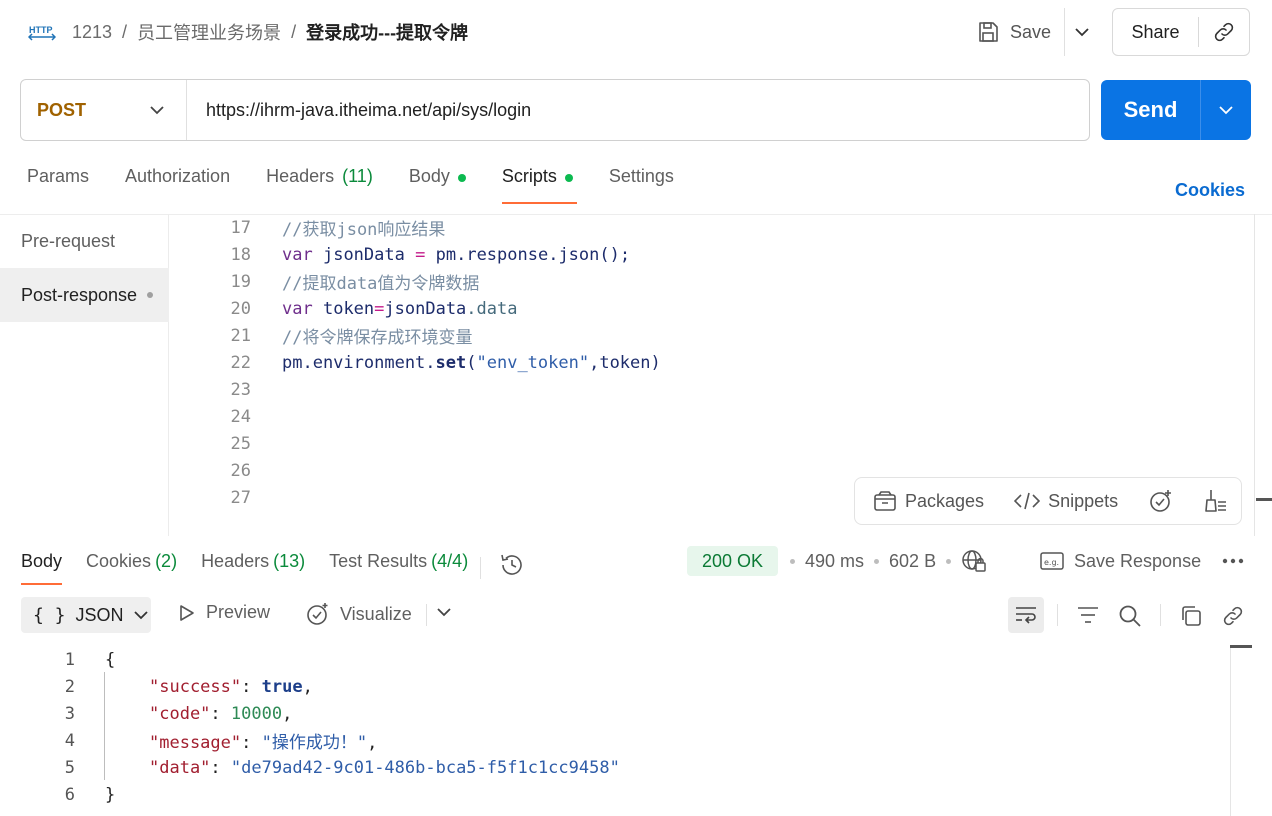 Image resolution: width=1272 pixels, height=816 pixels. Describe the element at coordinates (1264, 499) in the screenshot. I see `editor-scrollbar-thumb` at that location.